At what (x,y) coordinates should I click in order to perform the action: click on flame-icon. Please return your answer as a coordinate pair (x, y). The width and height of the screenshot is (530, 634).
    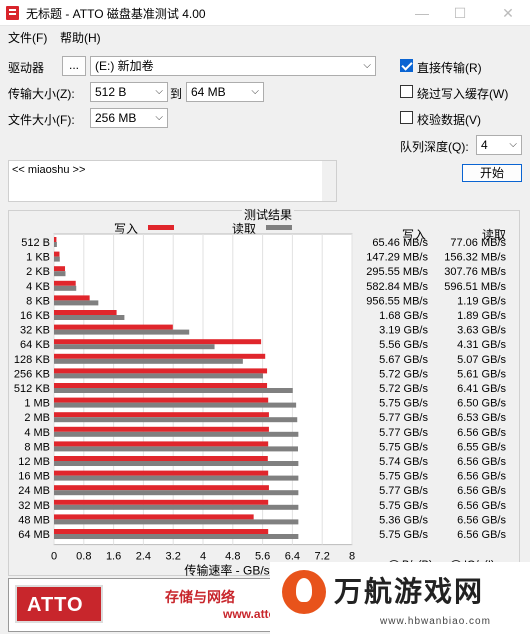
    Looking at the image, I should click on (304, 592).